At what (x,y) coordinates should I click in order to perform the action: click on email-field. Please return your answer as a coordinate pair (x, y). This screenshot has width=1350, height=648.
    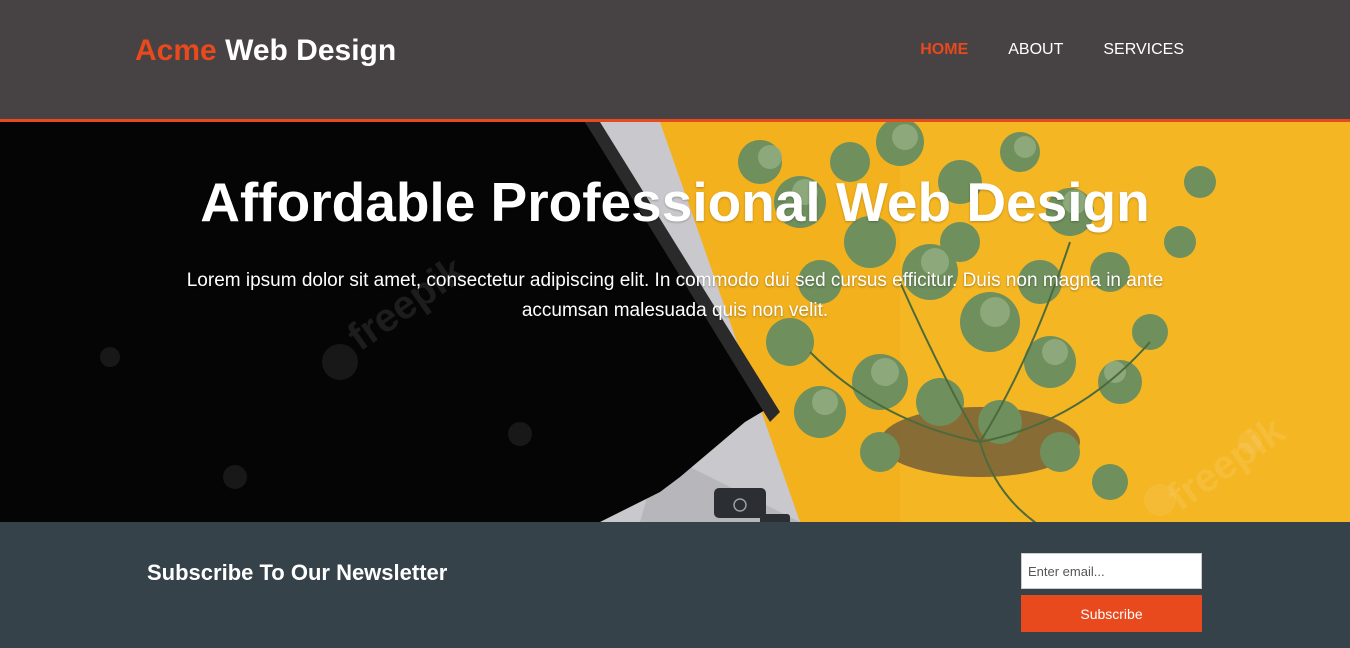
    Looking at the image, I should click on (1111, 571).